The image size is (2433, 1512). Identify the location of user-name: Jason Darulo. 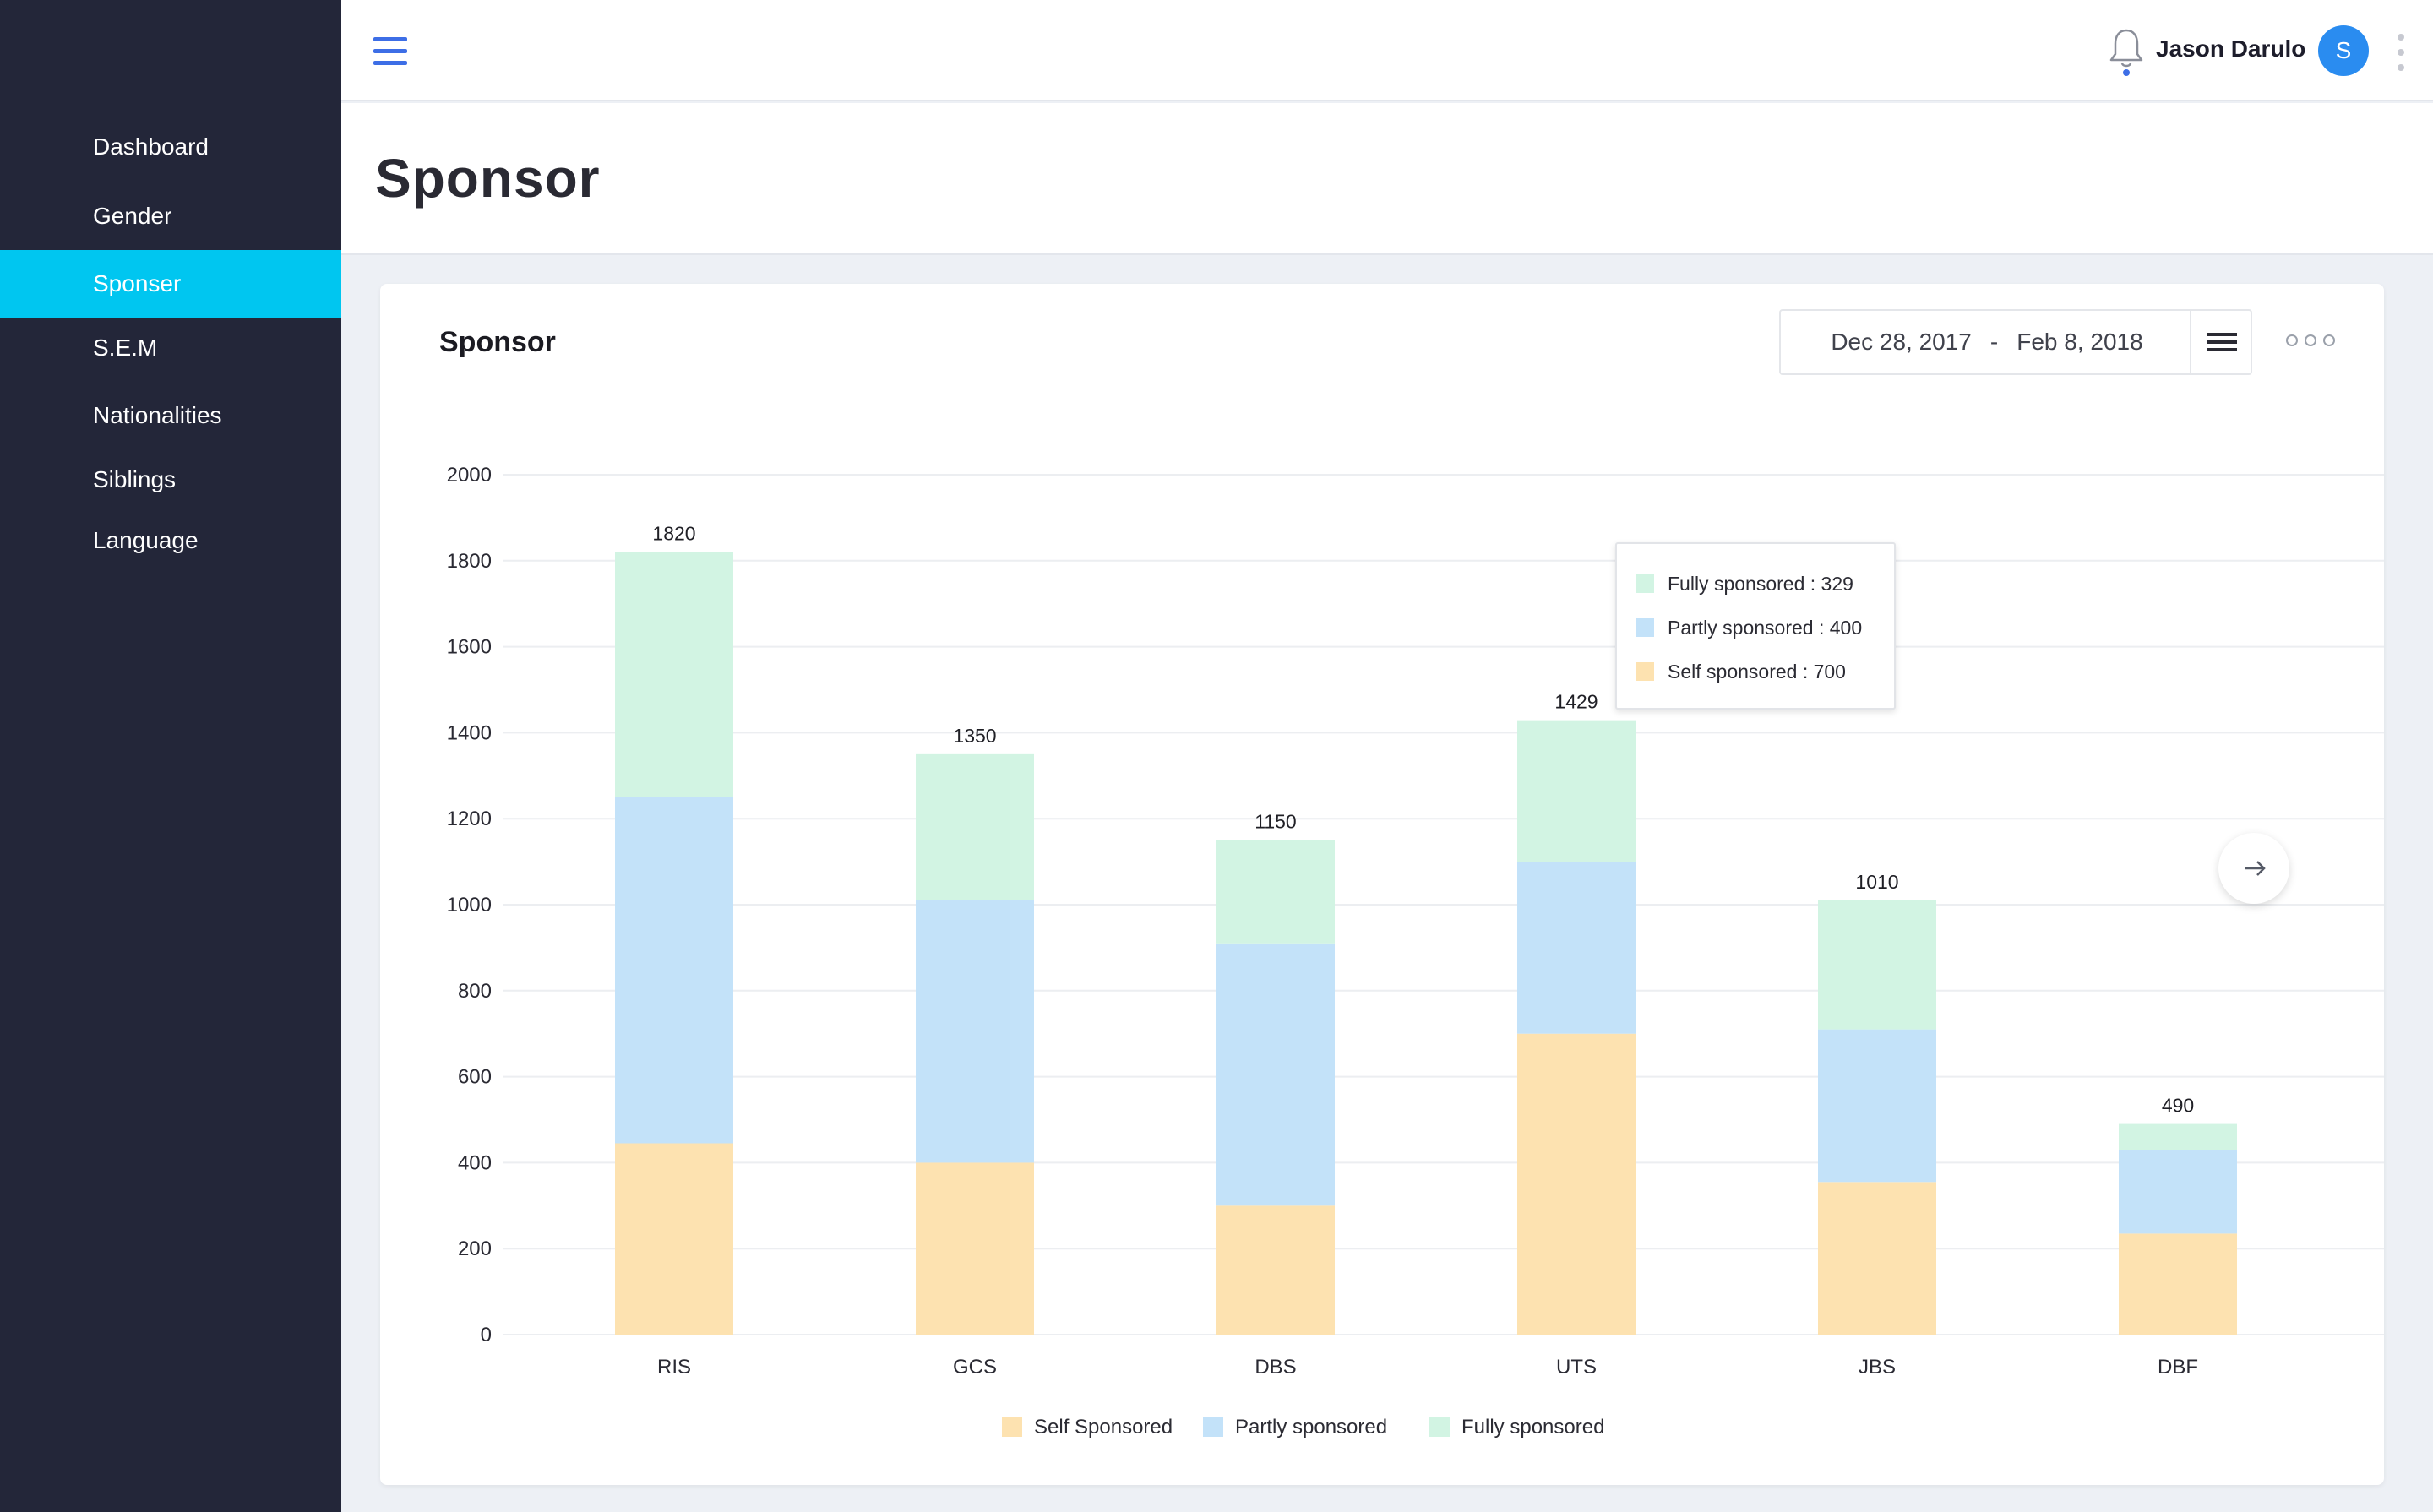
(2231, 49).